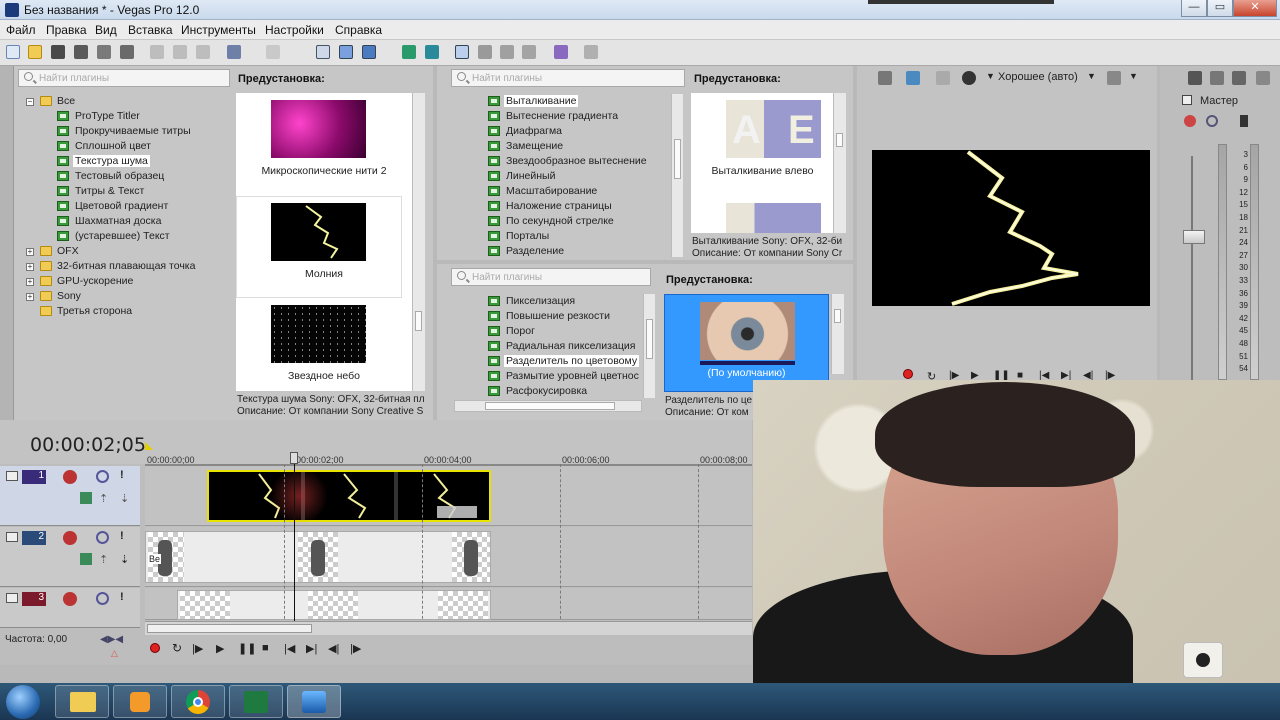 This screenshot has height=720, width=1280. What do you see at coordinates (746, 343) in the screenshot?
I see `preset-selected: (По умолчанию)` at bounding box center [746, 343].